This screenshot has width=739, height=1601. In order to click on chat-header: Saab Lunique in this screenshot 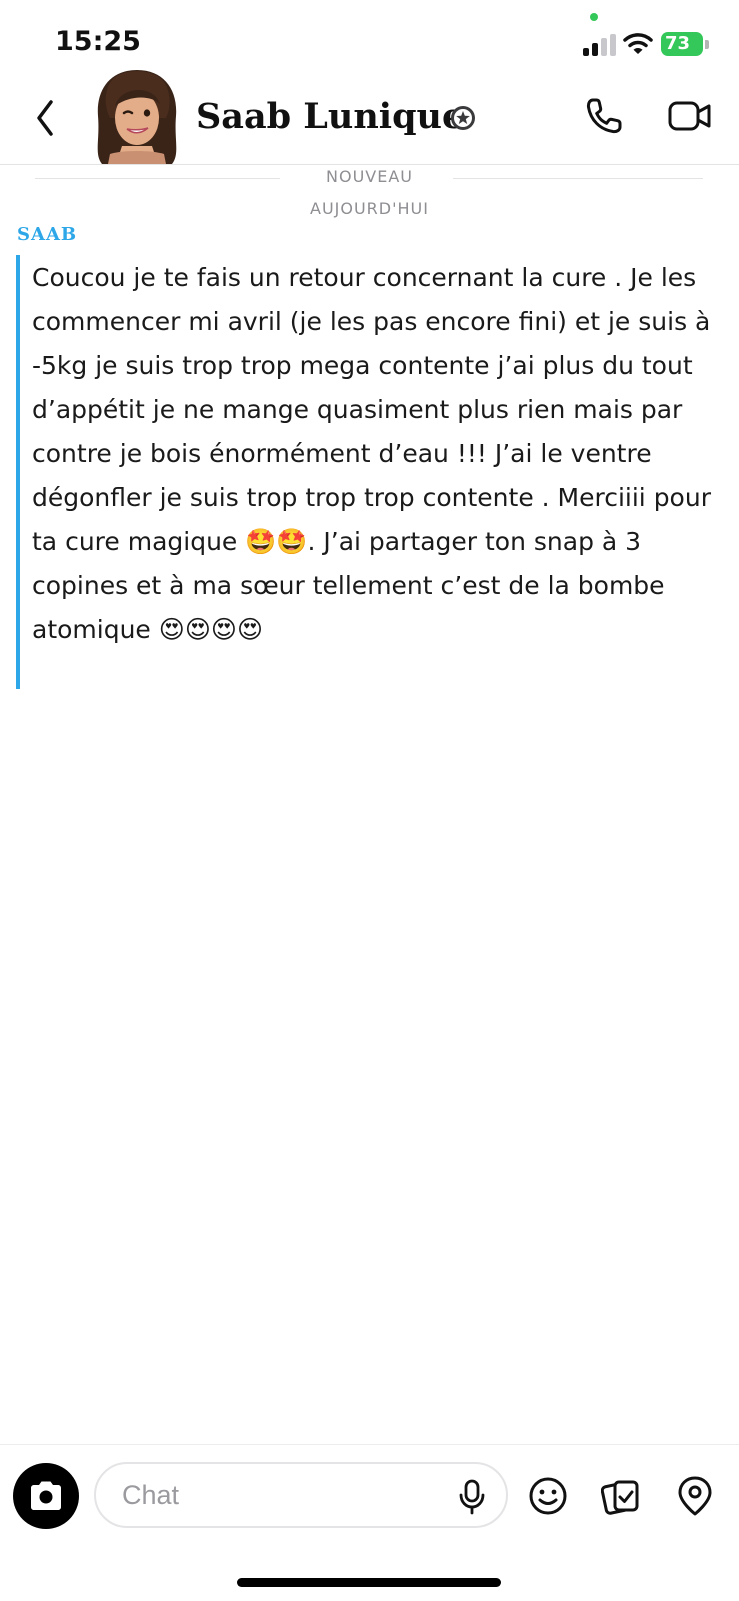, I will do `click(369, 117)`.